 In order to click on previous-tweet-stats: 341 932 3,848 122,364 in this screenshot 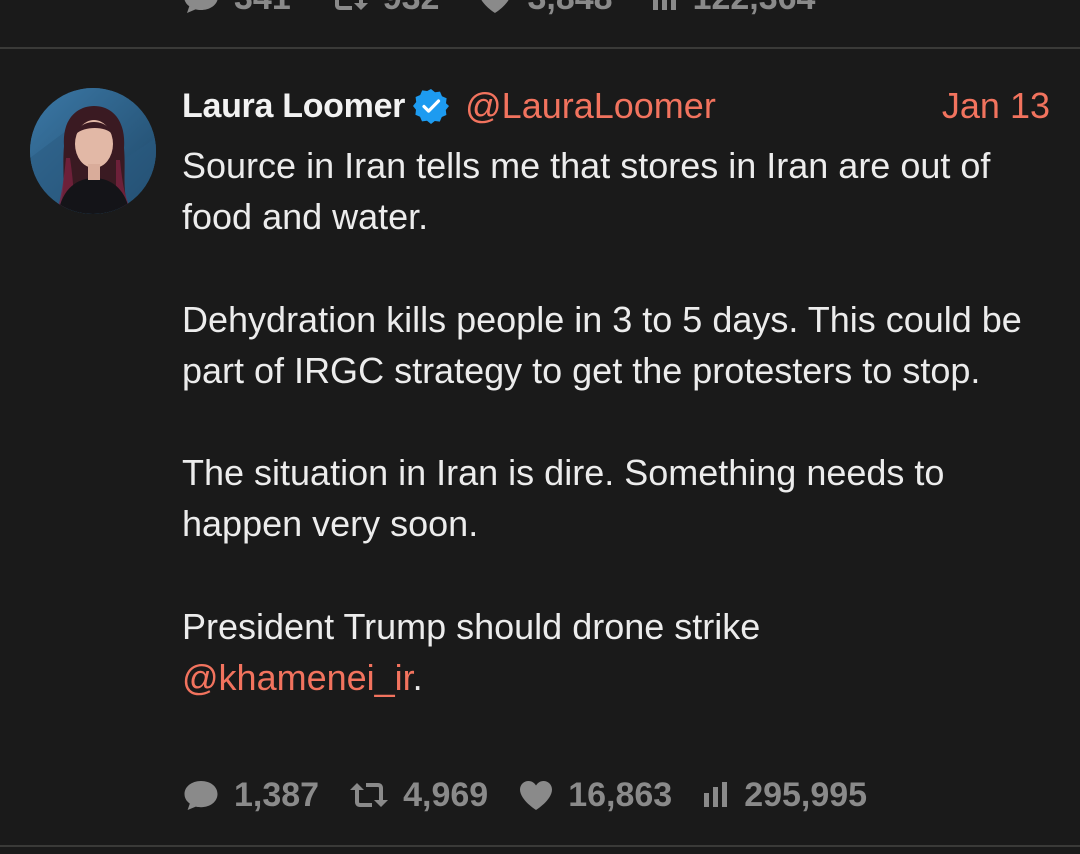, I will do `click(498, 9)`.